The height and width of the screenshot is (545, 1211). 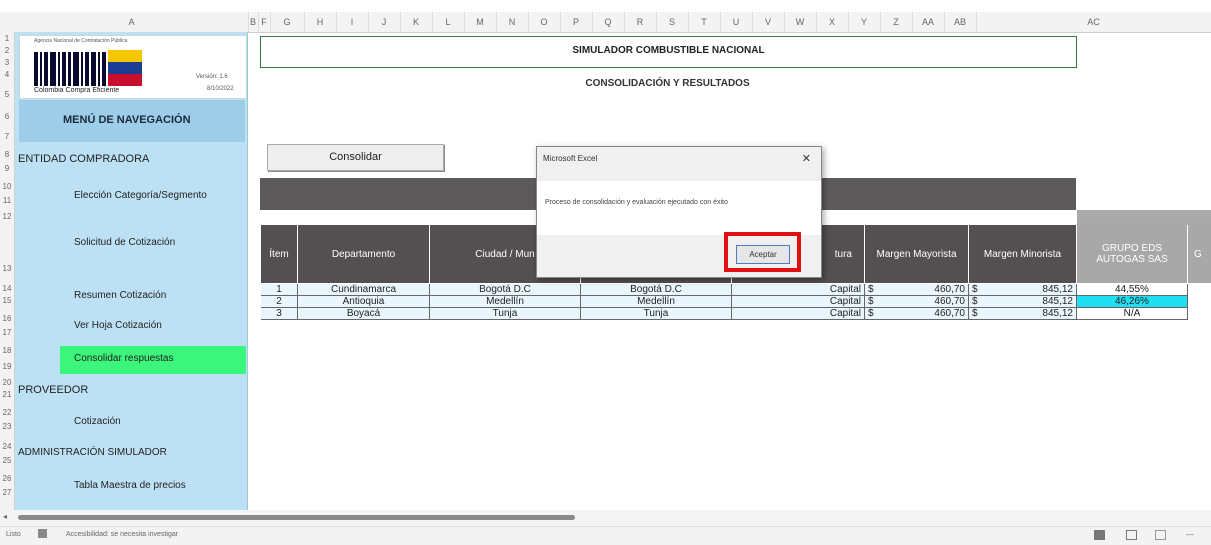 What do you see at coordinates (364, 314) in the screenshot?
I see `cell-departamento: Boyacá` at bounding box center [364, 314].